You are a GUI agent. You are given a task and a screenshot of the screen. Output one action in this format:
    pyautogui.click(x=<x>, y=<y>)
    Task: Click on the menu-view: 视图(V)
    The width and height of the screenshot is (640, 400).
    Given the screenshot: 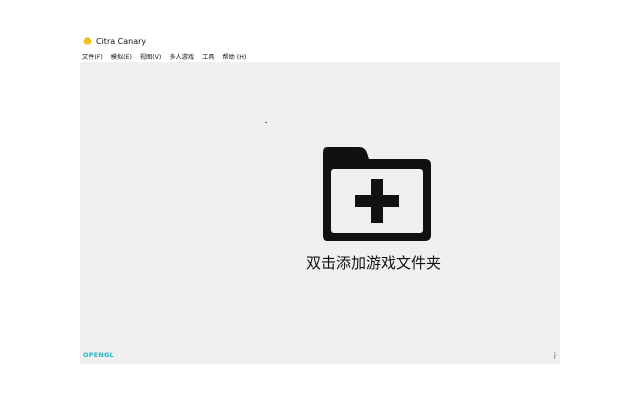 What is the action you would take?
    pyautogui.click(x=149, y=56)
    